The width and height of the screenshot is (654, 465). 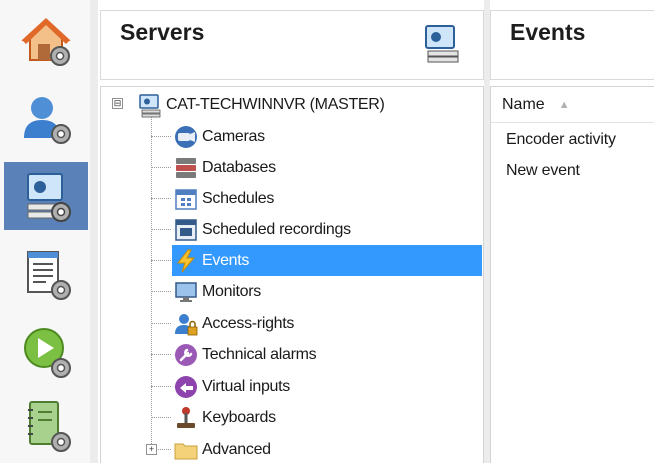 I want to click on home-settings-button, so click(x=46, y=40).